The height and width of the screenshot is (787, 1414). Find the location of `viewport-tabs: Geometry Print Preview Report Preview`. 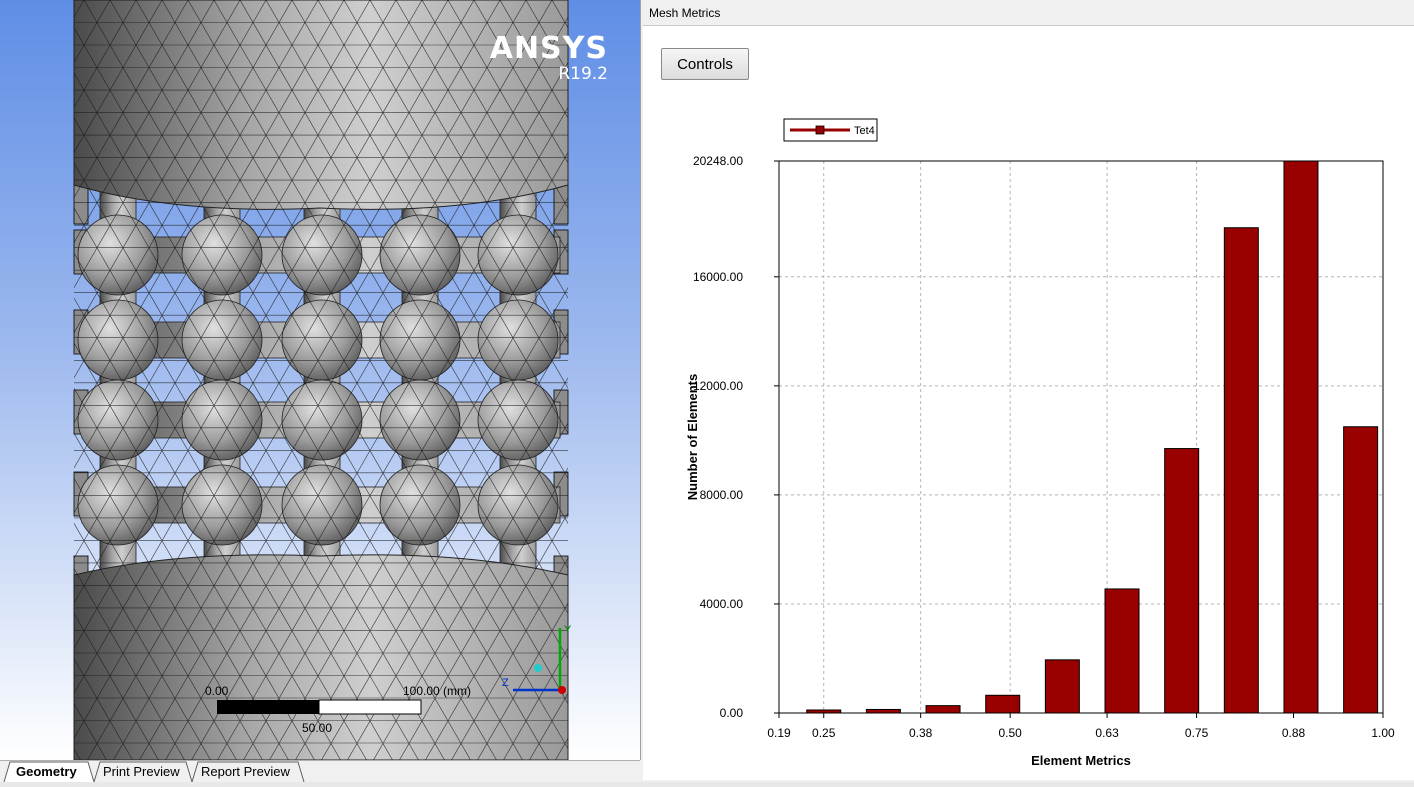

viewport-tabs: Geometry Print Preview Report Preview is located at coordinates (320, 771).